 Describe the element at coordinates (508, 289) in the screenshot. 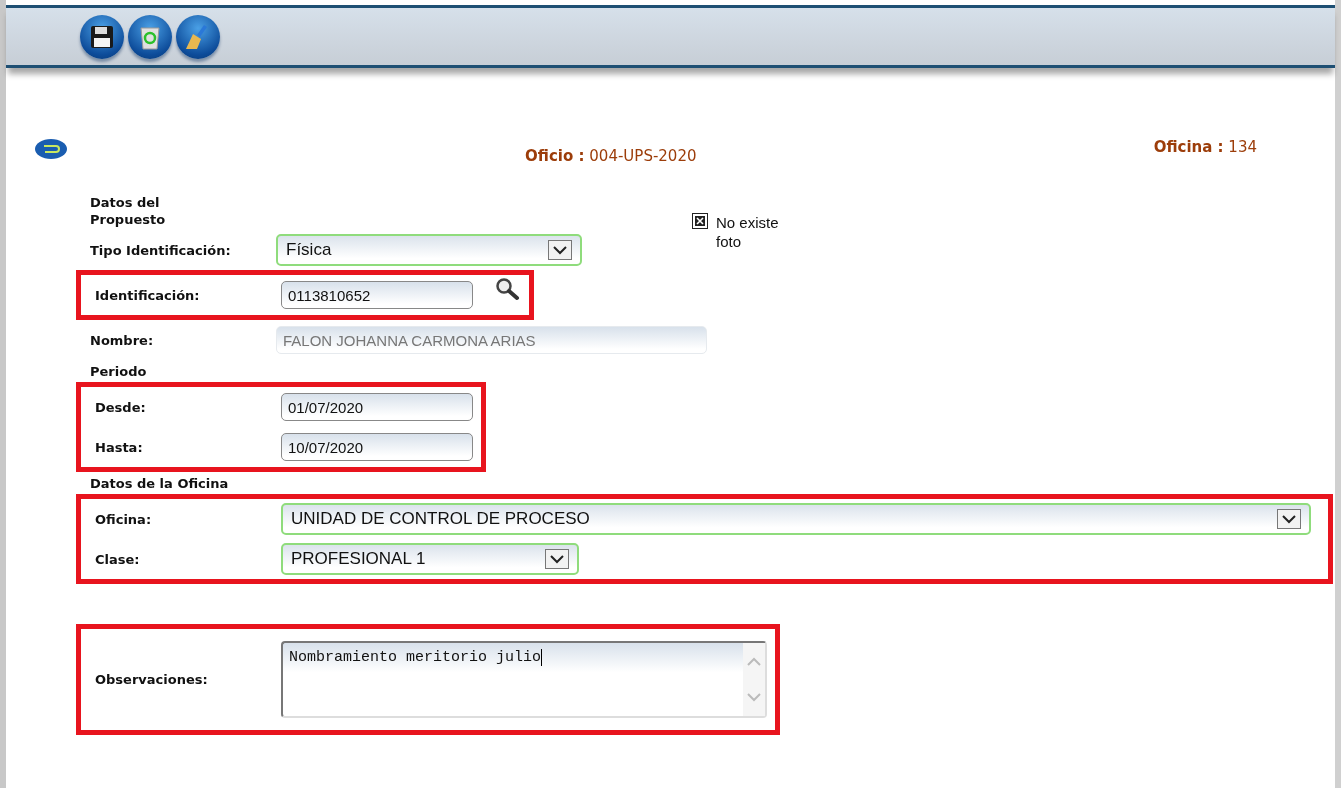

I see `search-icon` at that location.